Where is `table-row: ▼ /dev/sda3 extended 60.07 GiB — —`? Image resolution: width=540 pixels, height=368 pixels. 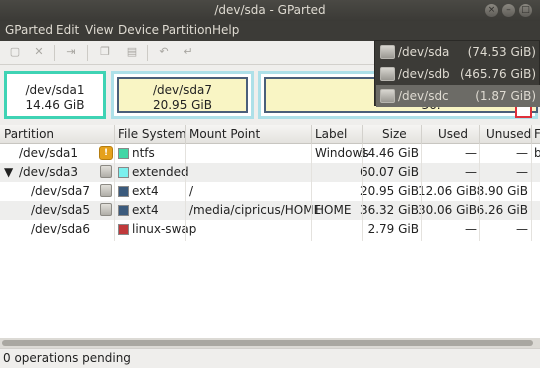 table-row: ▼ /dev/sda3 extended 60.07 GiB — — is located at coordinates (270, 172).